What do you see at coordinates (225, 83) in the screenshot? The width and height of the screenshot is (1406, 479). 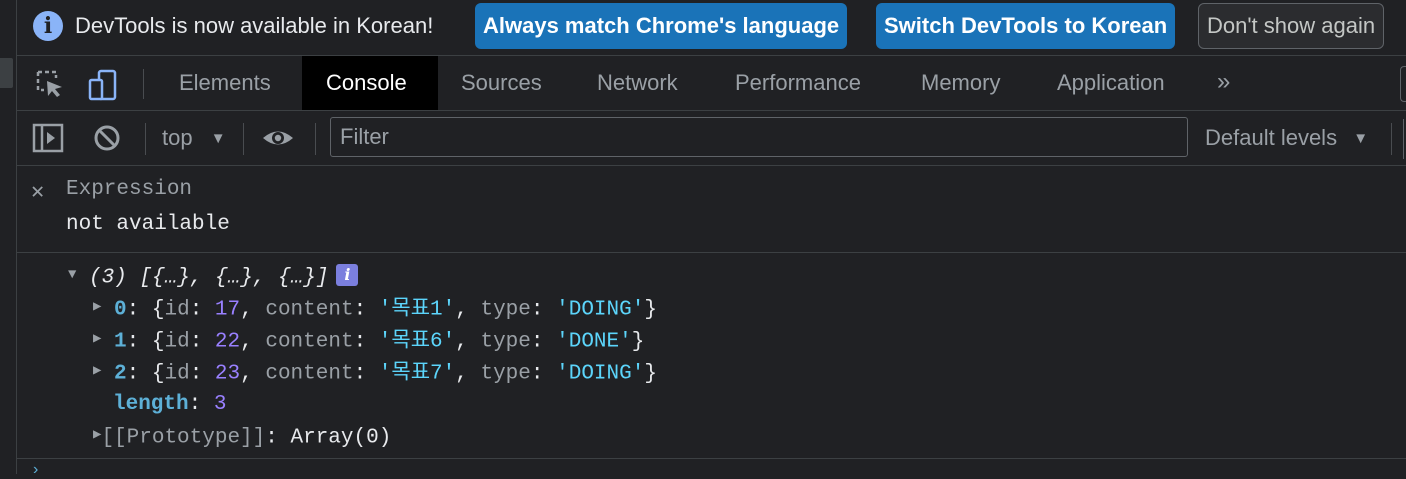 I see `tab-elements: Elements` at bounding box center [225, 83].